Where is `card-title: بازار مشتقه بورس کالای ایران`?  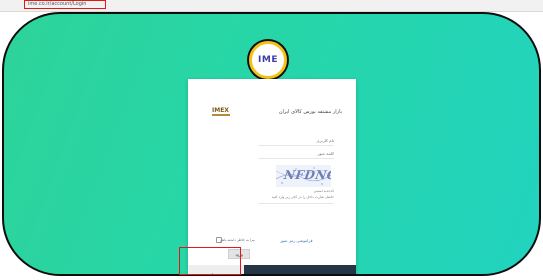 card-title: بازار مشتقه بورس کالای ایران is located at coordinates (310, 112).